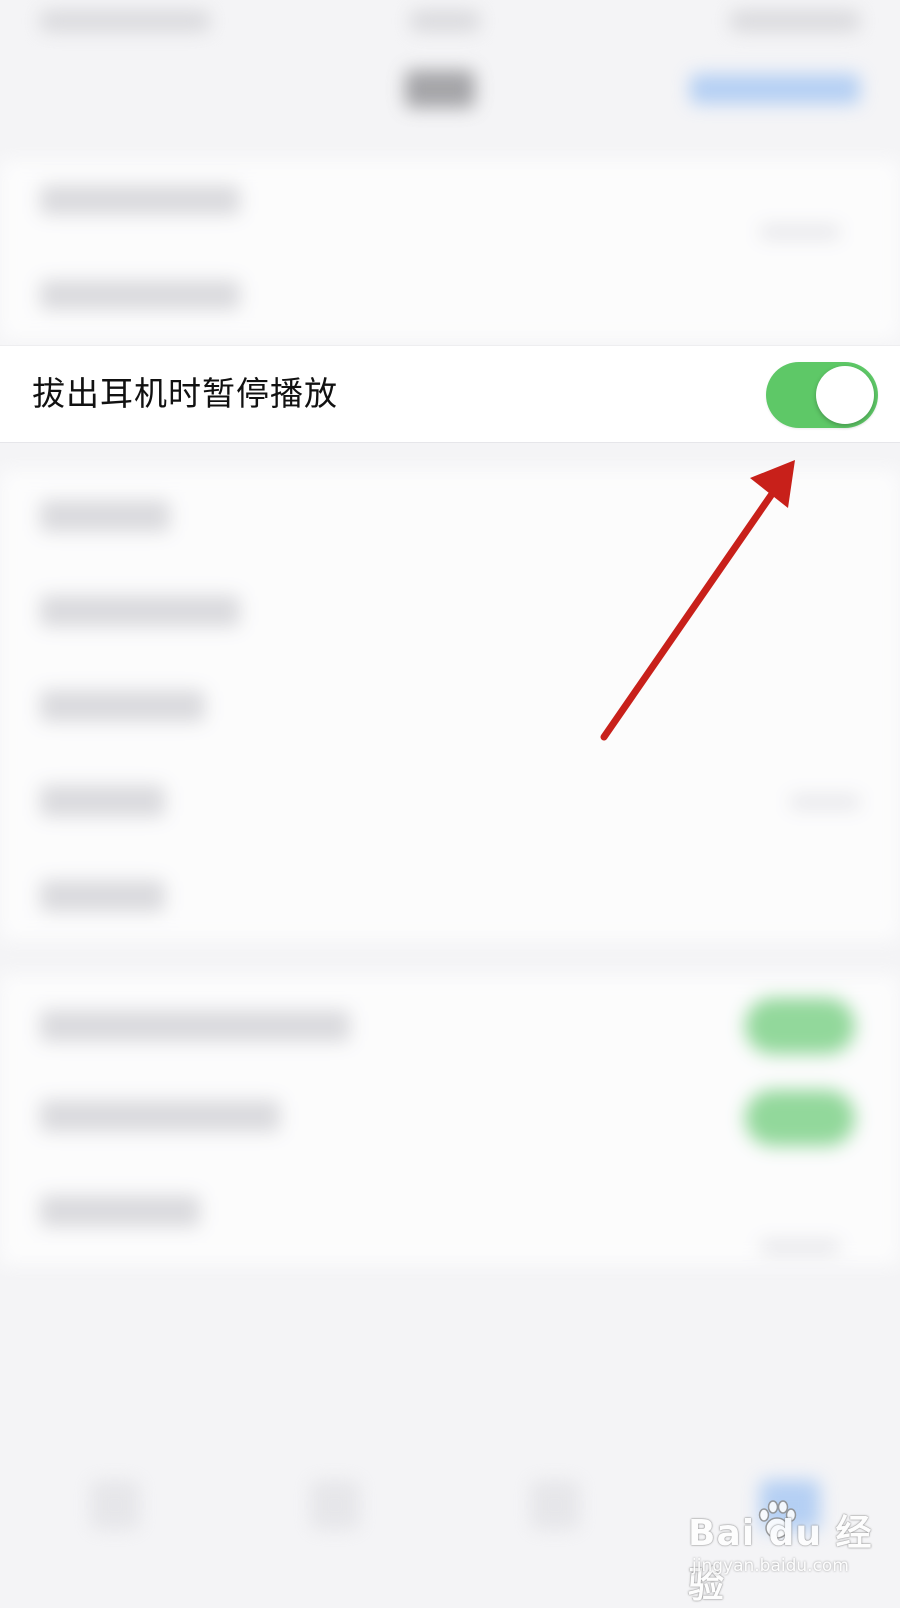 This screenshot has height=1608, width=900. Describe the element at coordinates (783, 1552) in the screenshot. I see `baidu-jingyan-watermark: Bai du 经验 jingyan.baidu.com` at that location.